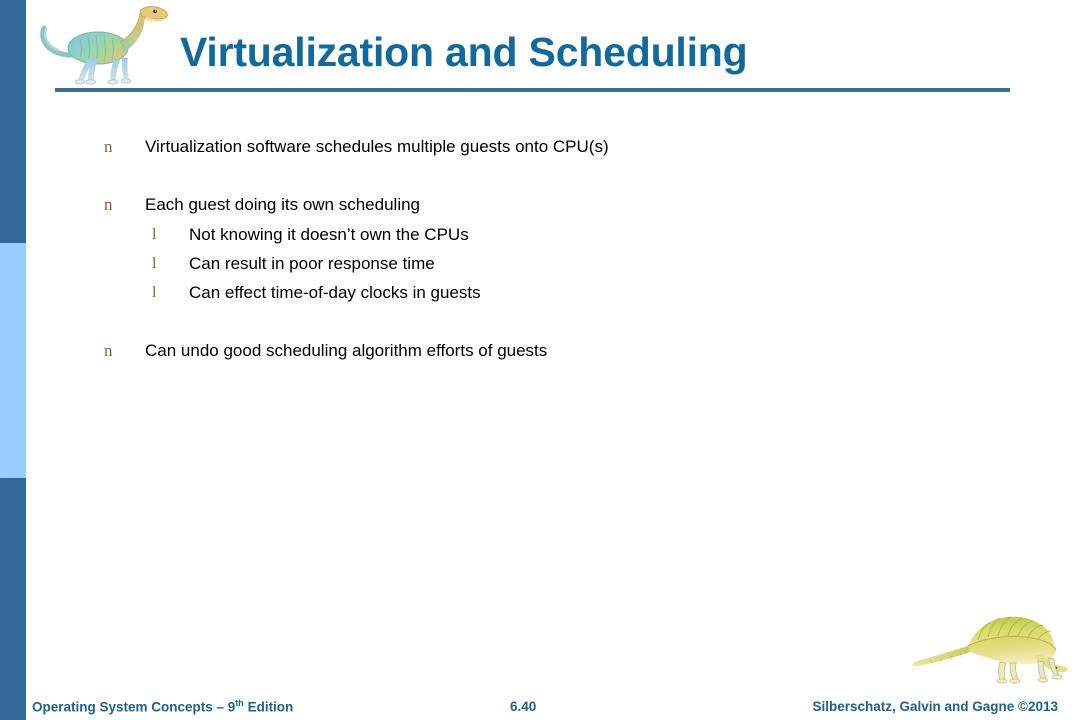  Describe the element at coordinates (283, 204) in the screenshot. I see `bullet-text: Each guest doing its own scheduling` at that location.